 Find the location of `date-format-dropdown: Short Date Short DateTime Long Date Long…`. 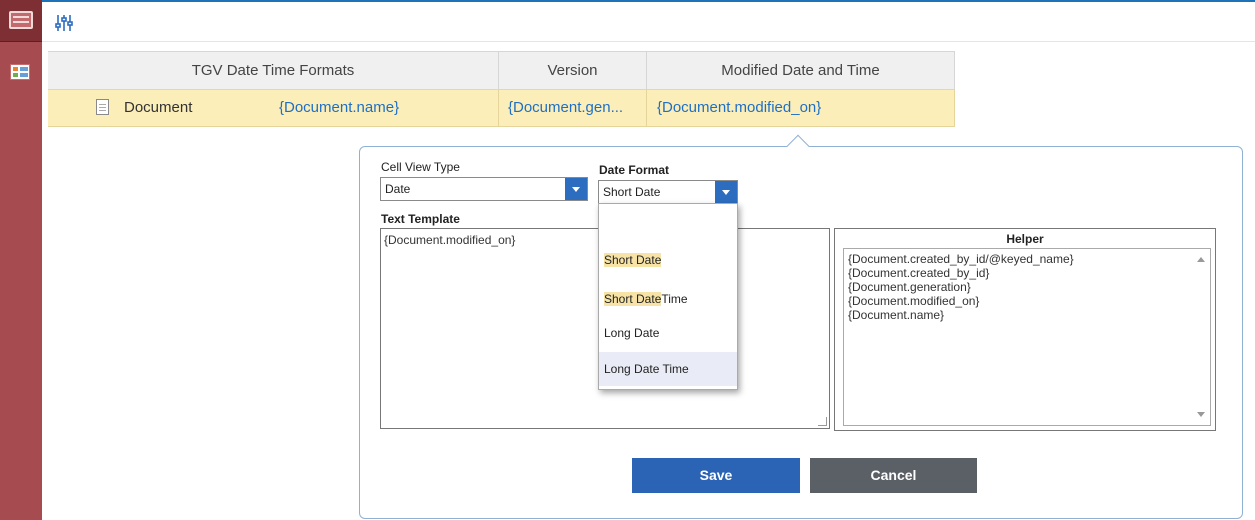

date-format-dropdown: Short Date Short DateTime Long Date Long… is located at coordinates (668, 296).